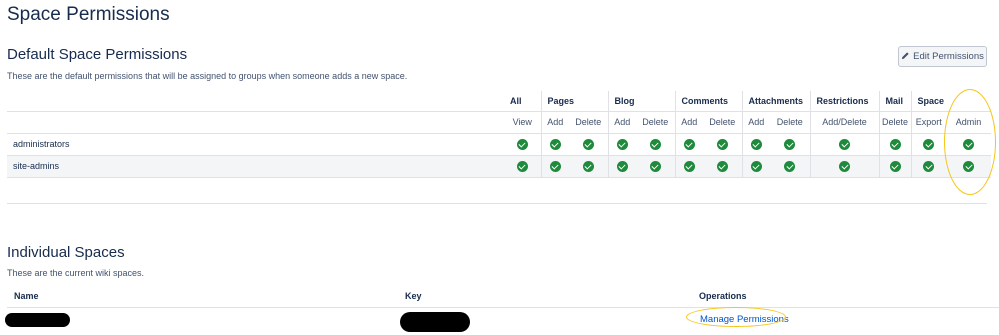 Image resolution: width=999 pixels, height=335 pixels. I want to click on group-header: Comments, so click(708, 101).